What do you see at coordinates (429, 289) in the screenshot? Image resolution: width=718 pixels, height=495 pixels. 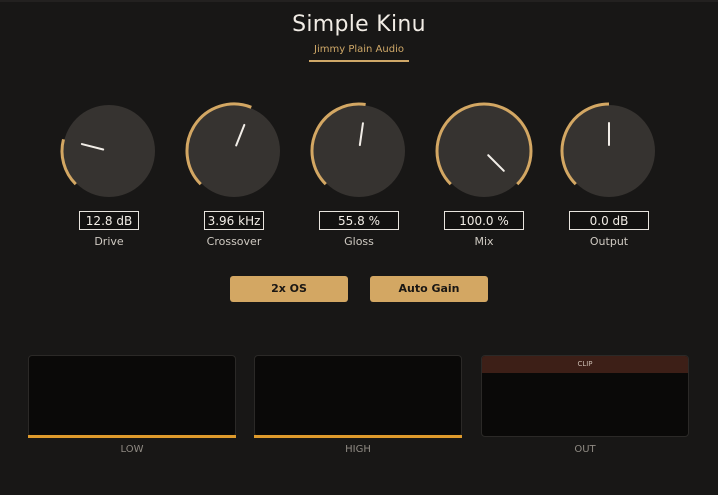 I see `auto-gain-button: Auto Gain` at bounding box center [429, 289].